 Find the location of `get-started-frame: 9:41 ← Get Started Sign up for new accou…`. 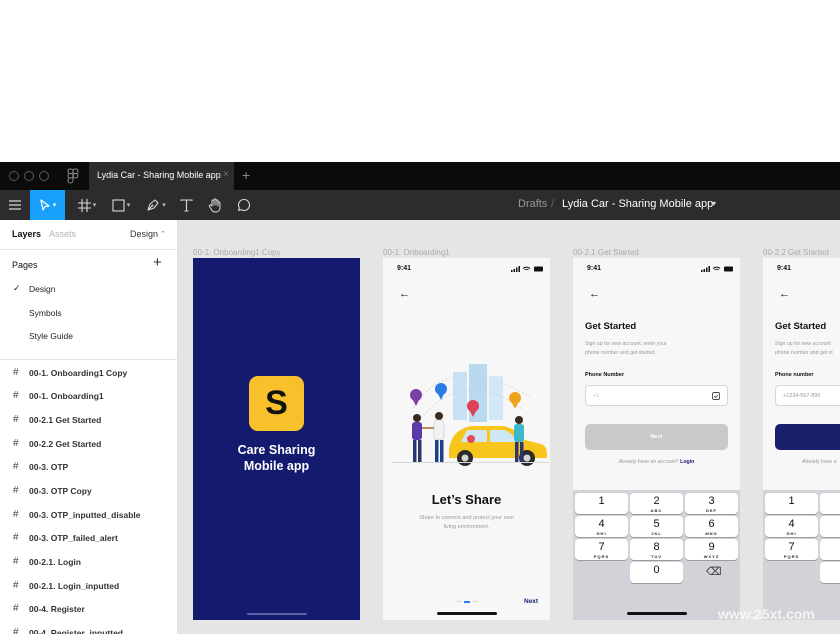

get-started-frame: 9:41 ← Get Started Sign up for new accou… is located at coordinates (656, 439).